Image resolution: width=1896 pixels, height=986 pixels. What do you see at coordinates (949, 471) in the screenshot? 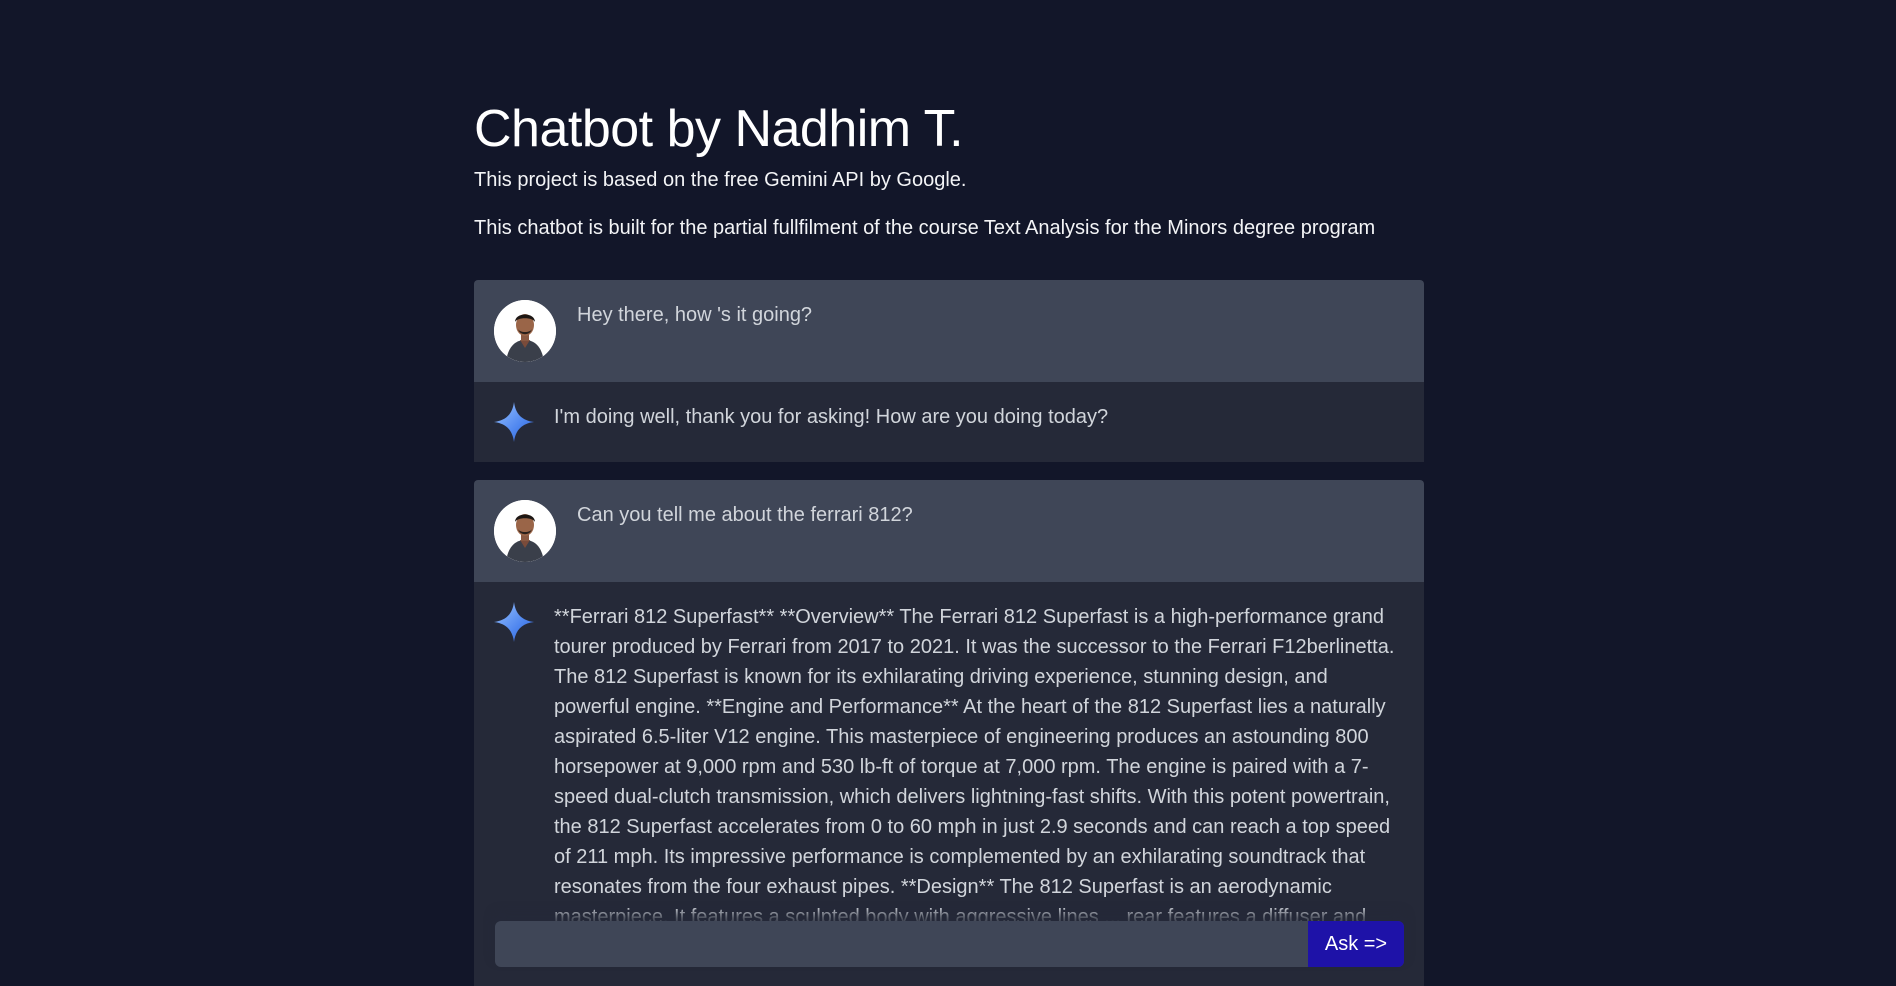
I see `message-gap` at bounding box center [949, 471].